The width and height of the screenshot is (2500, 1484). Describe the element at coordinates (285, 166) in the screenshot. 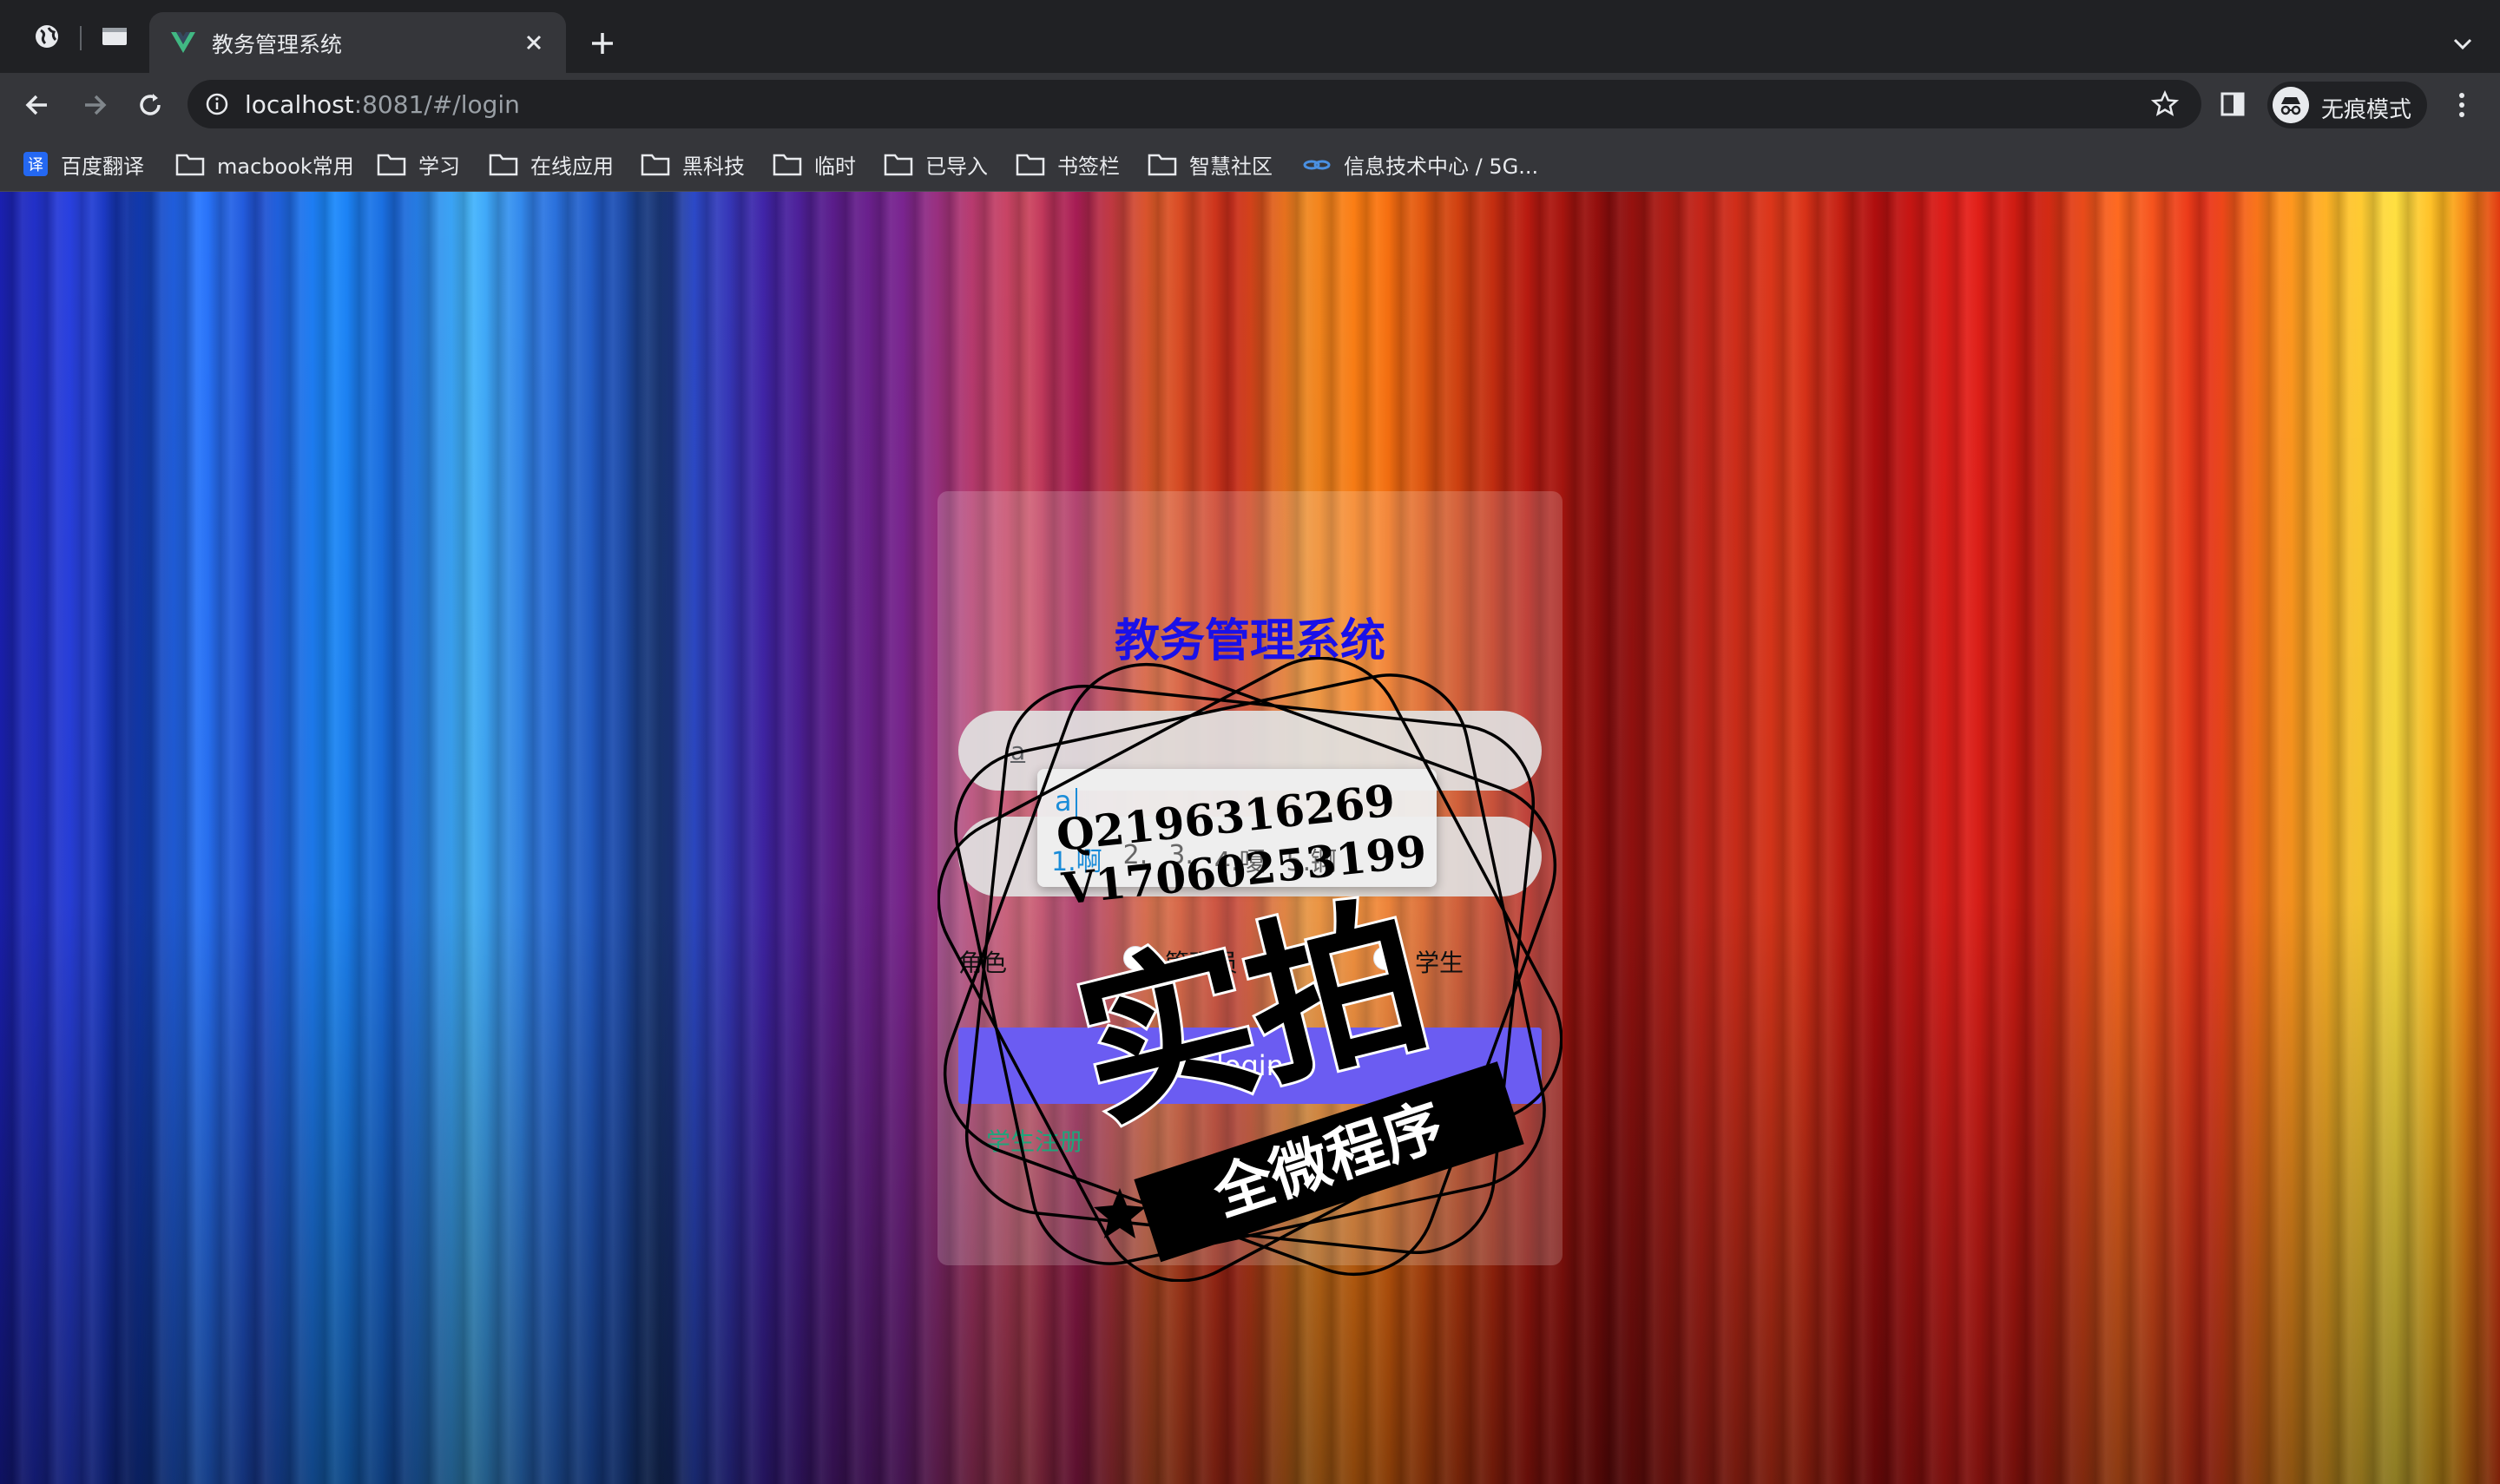

I see `bookmark-label: macbook常用` at that location.